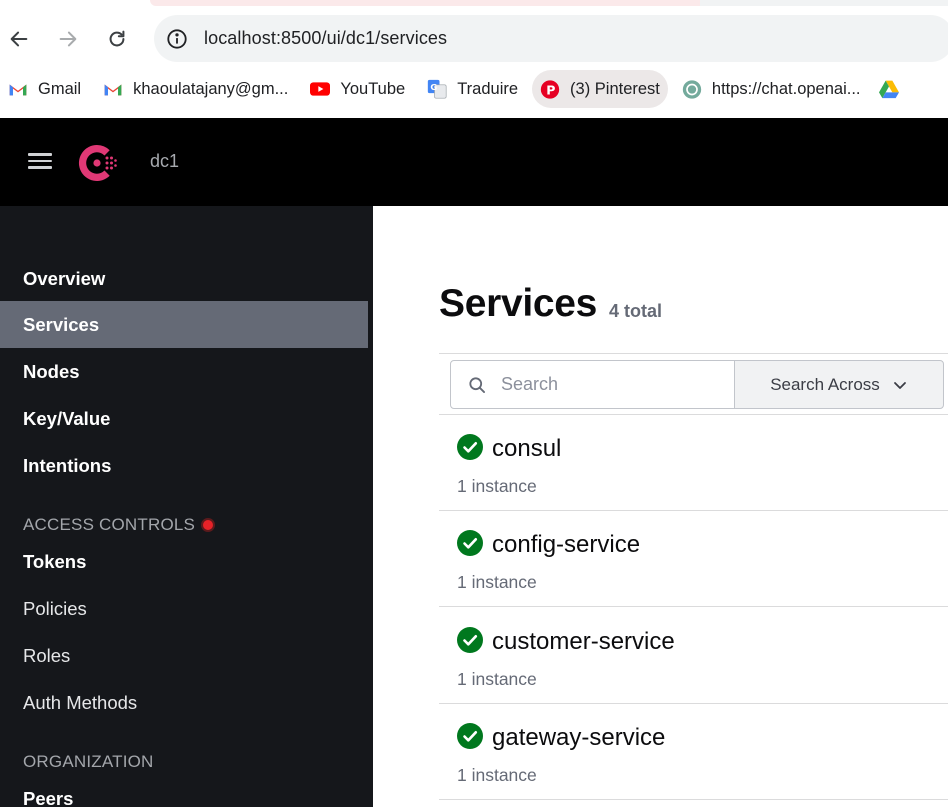 The width and height of the screenshot is (948, 807). What do you see at coordinates (48, 797) in the screenshot?
I see `sidebar-item-label: Peers` at bounding box center [48, 797].